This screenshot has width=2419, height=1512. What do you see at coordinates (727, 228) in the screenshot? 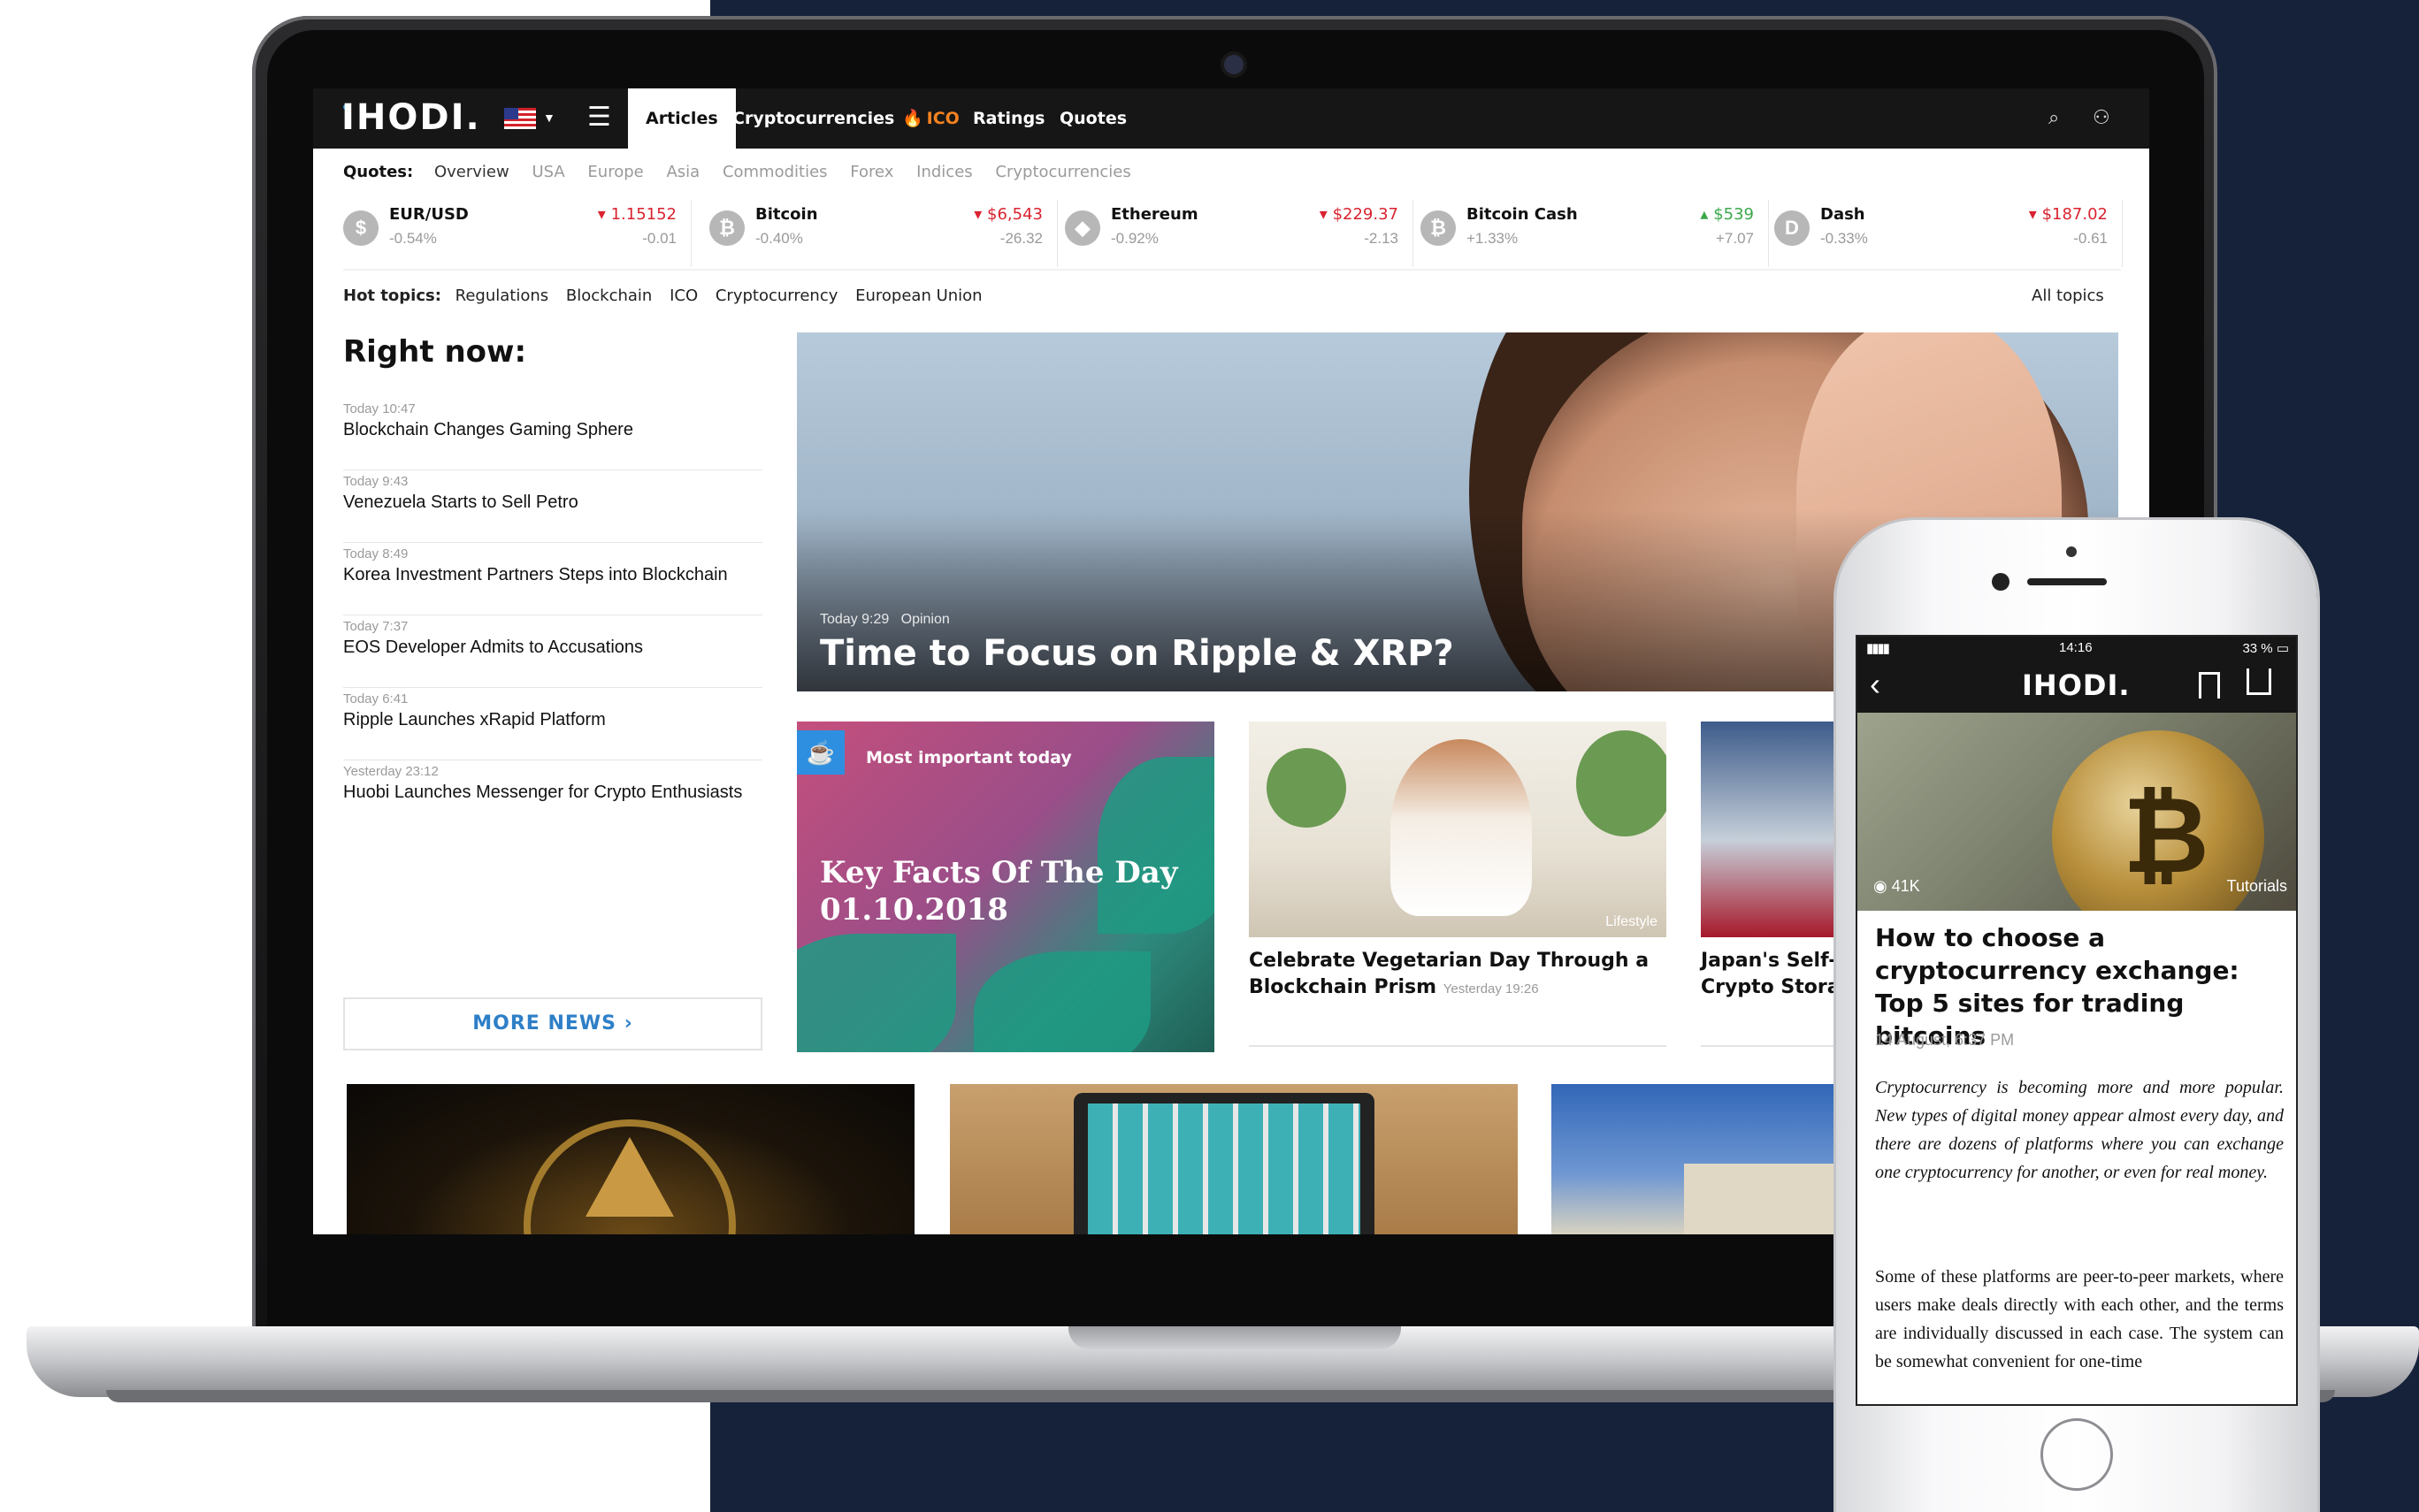
I see `bitcoin-icon: ₿` at bounding box center [727, 228].